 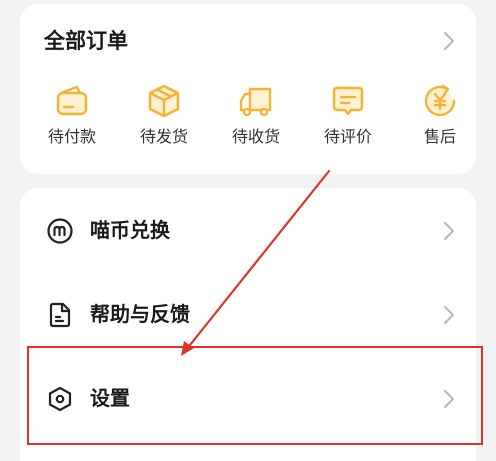 What do you see at coordinates (130, 230) in the screenshot?
I see `menu-item-meow-coin-exchange-label: 喵币兑换` at bounding box center [130, 230].